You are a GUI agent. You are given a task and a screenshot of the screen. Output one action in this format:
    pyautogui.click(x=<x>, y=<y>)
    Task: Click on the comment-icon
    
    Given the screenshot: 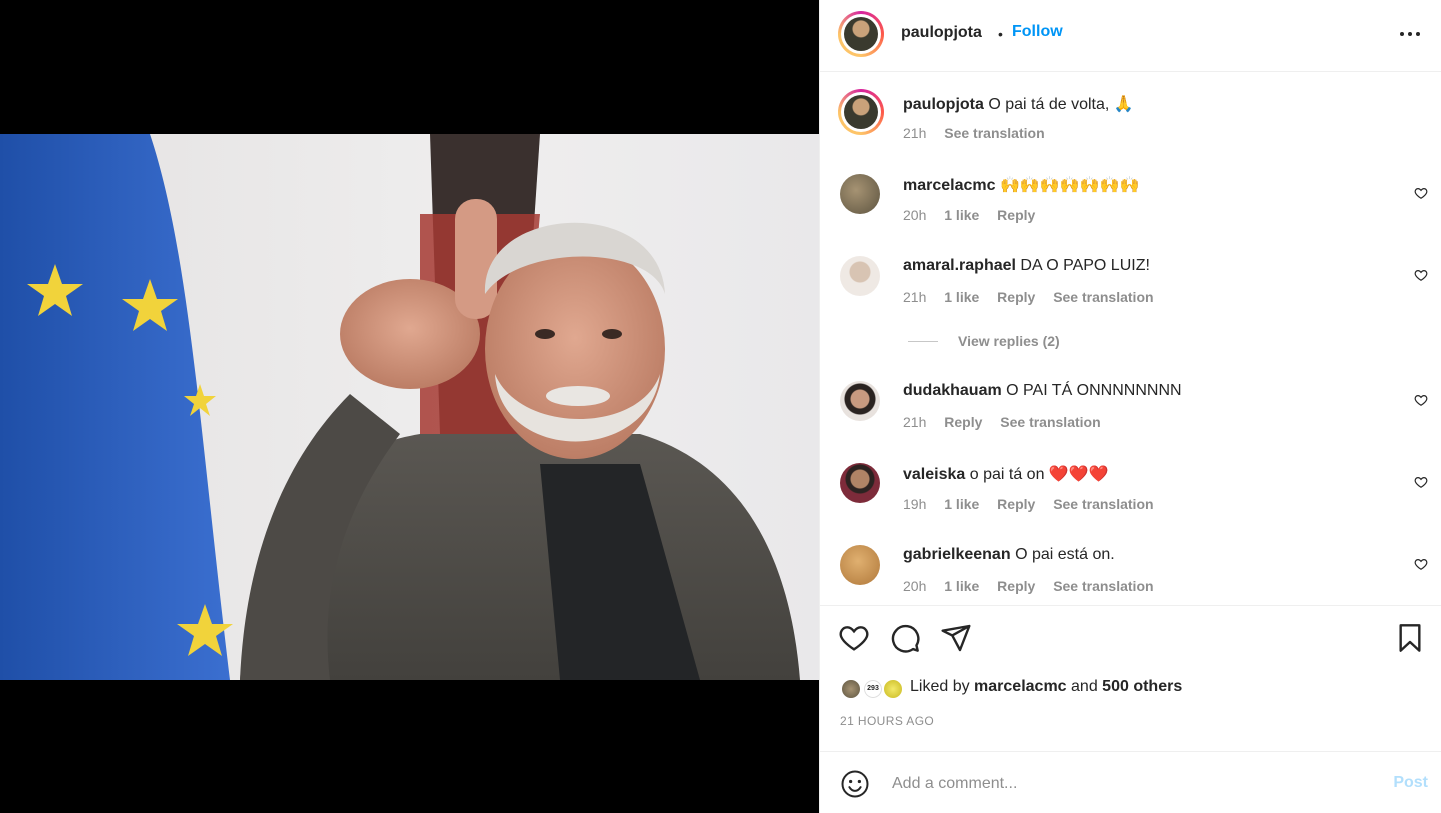 What is the action you would take?
    pyautogui.click(x=905, y=638)
    